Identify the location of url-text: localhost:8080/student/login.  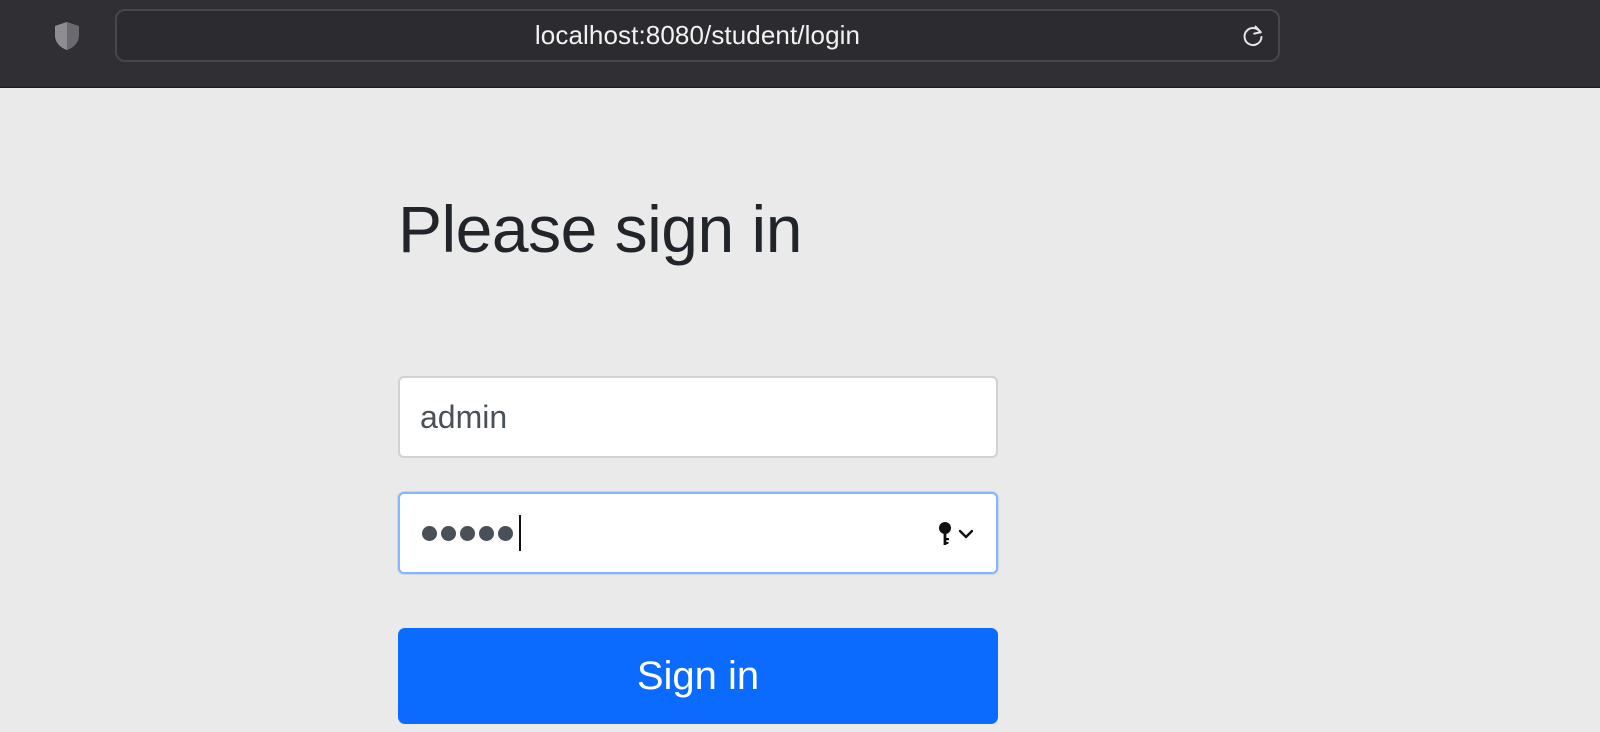
(697, 35).